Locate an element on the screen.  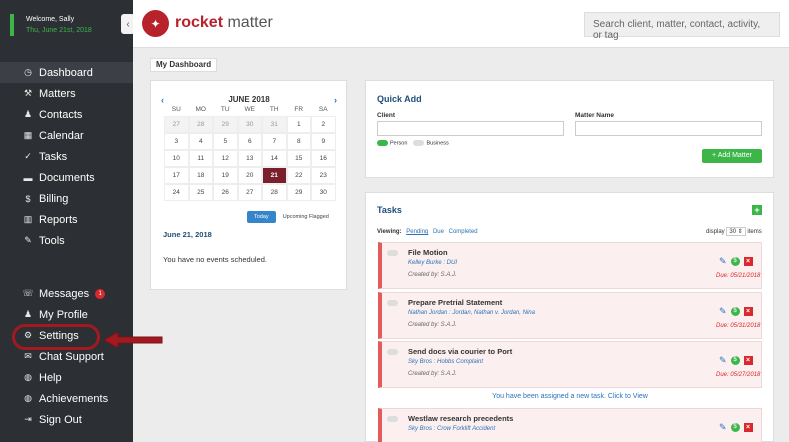
sidebar-item-contacts: ♟ Contacts is located at coordinates (66, 114).